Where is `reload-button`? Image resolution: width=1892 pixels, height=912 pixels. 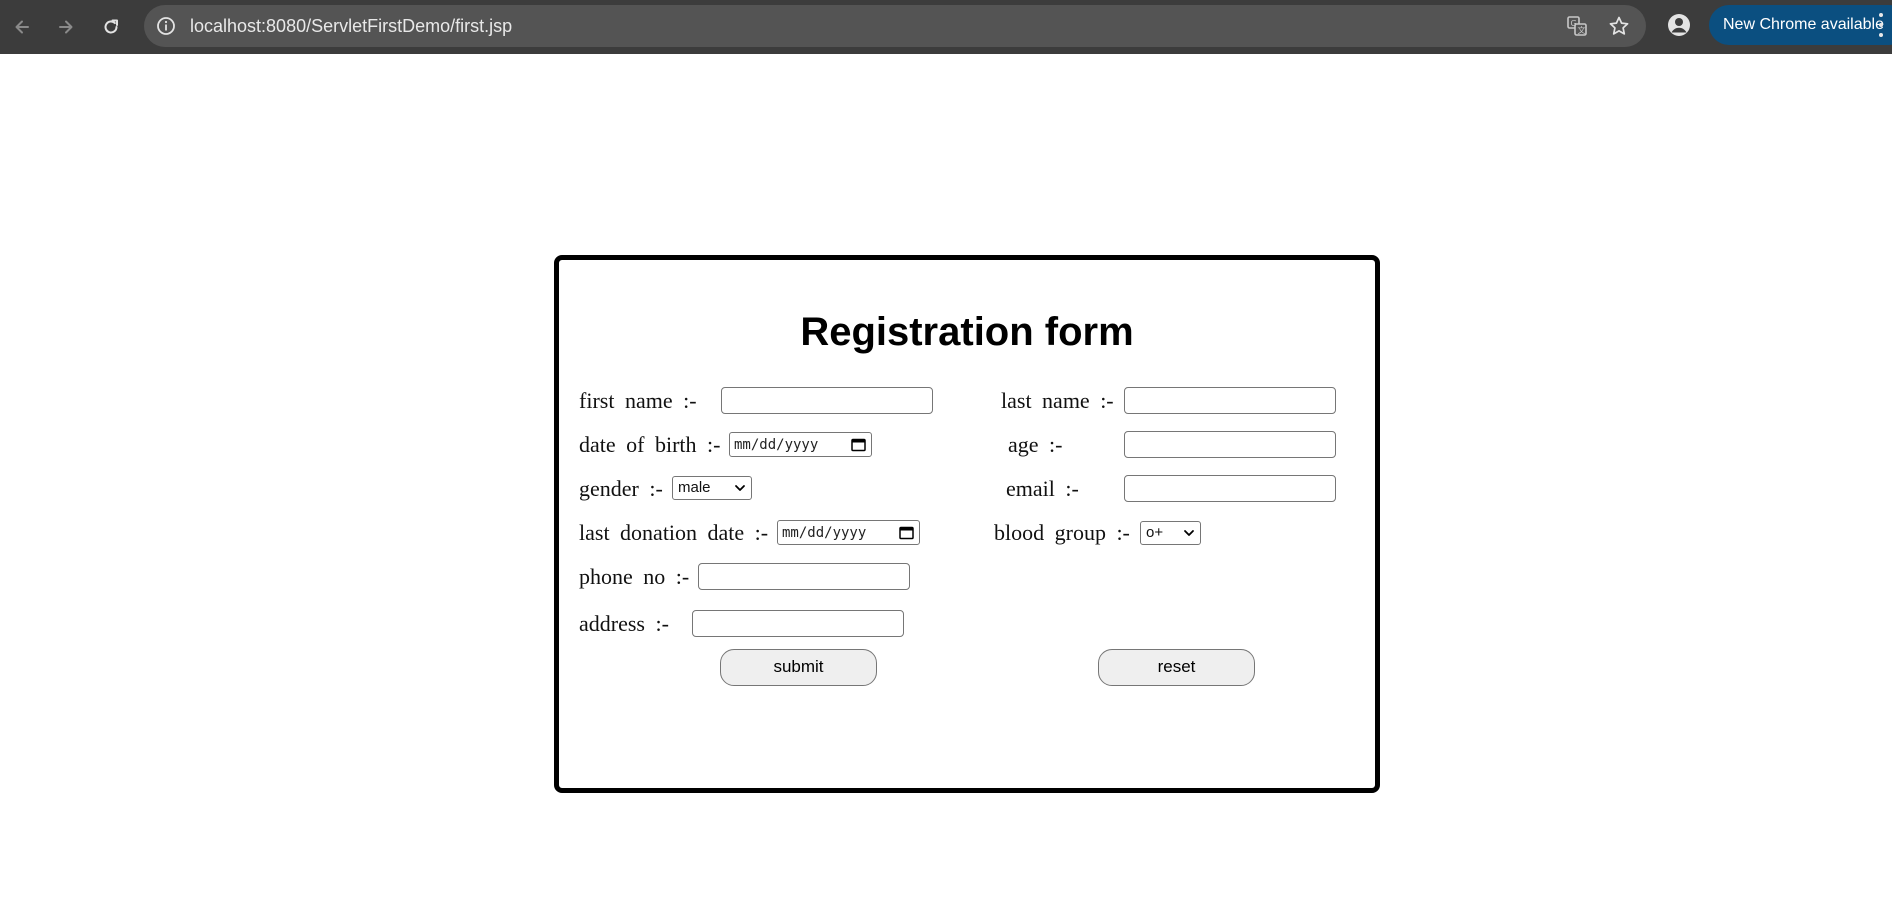 reload-button is located at coordinates (111, 27).